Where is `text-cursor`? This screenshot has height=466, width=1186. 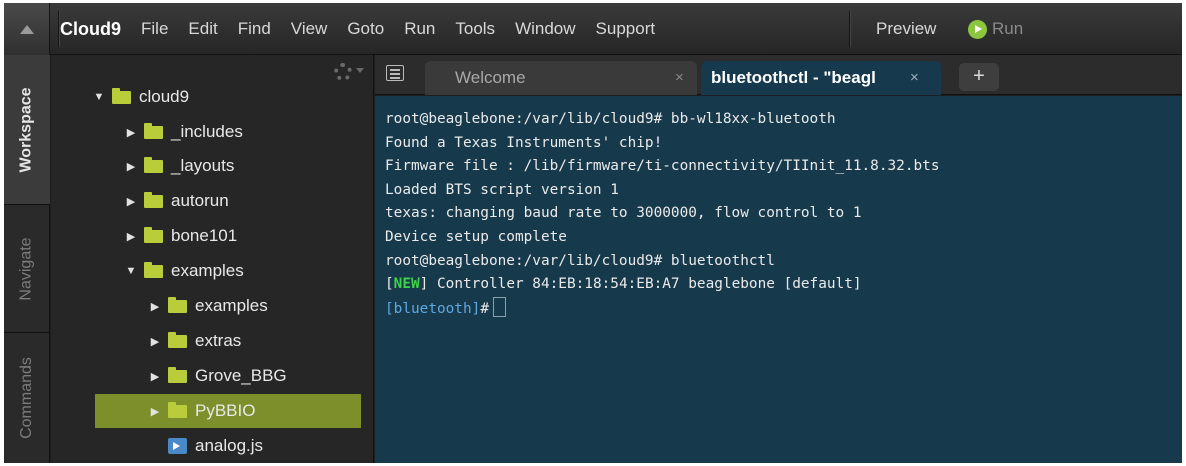 text-cursor is located at coordinates (499, 306).